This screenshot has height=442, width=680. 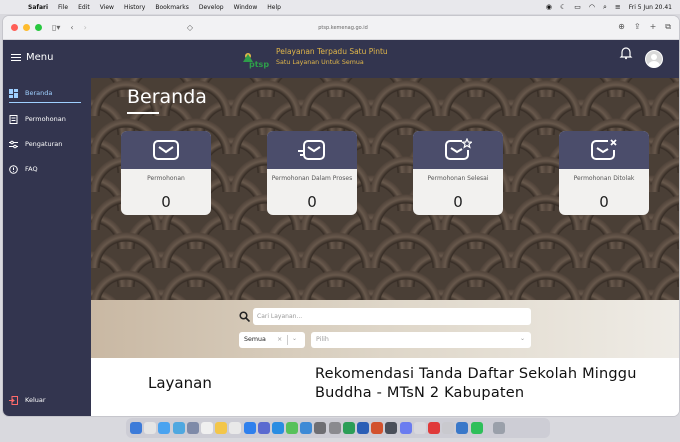 What do you see at coordinates (211, 7) in the screenshot?
I see `menubar-develop: Develop` at bounding box center [211, 7].